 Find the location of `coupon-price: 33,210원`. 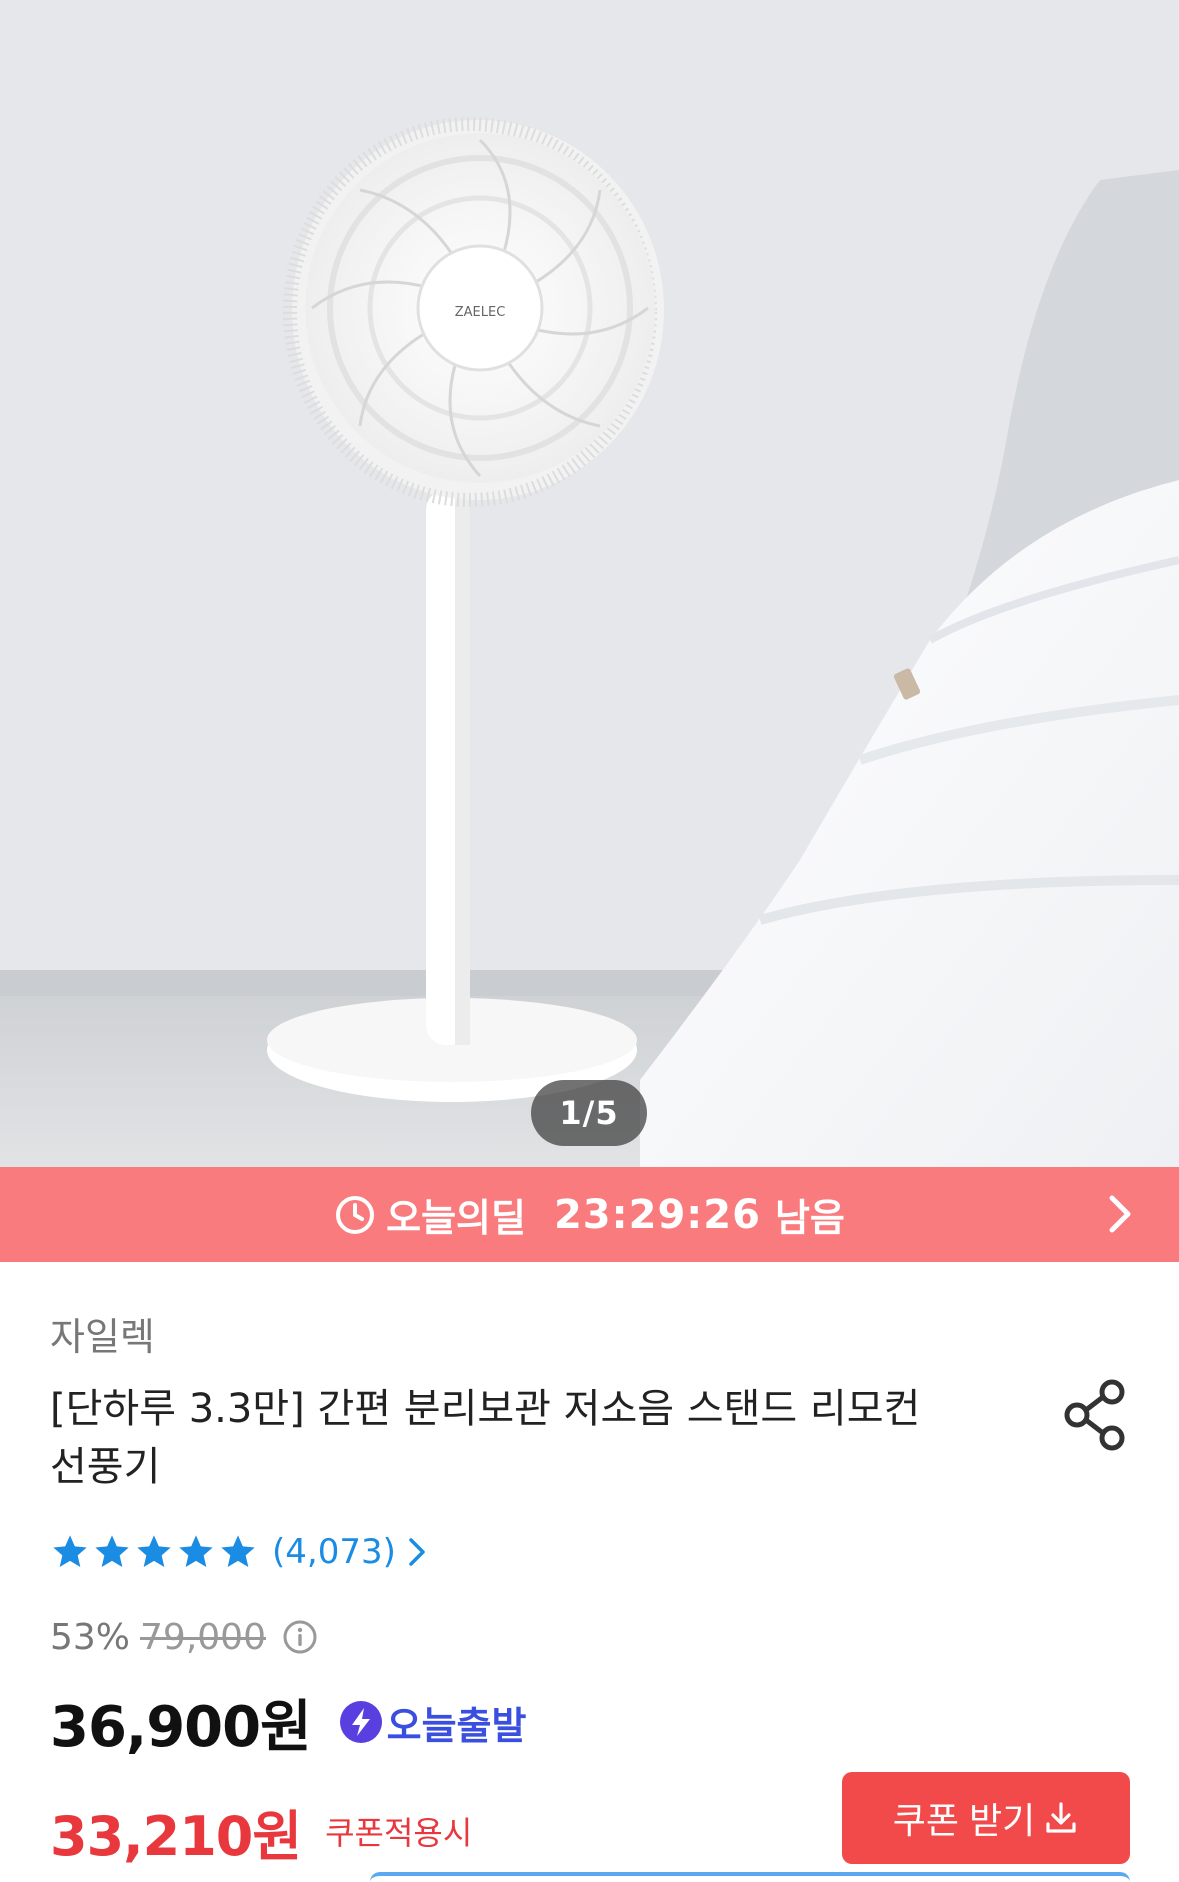

coupon-price: 33,210원 is located at coordinates (176, 1836).